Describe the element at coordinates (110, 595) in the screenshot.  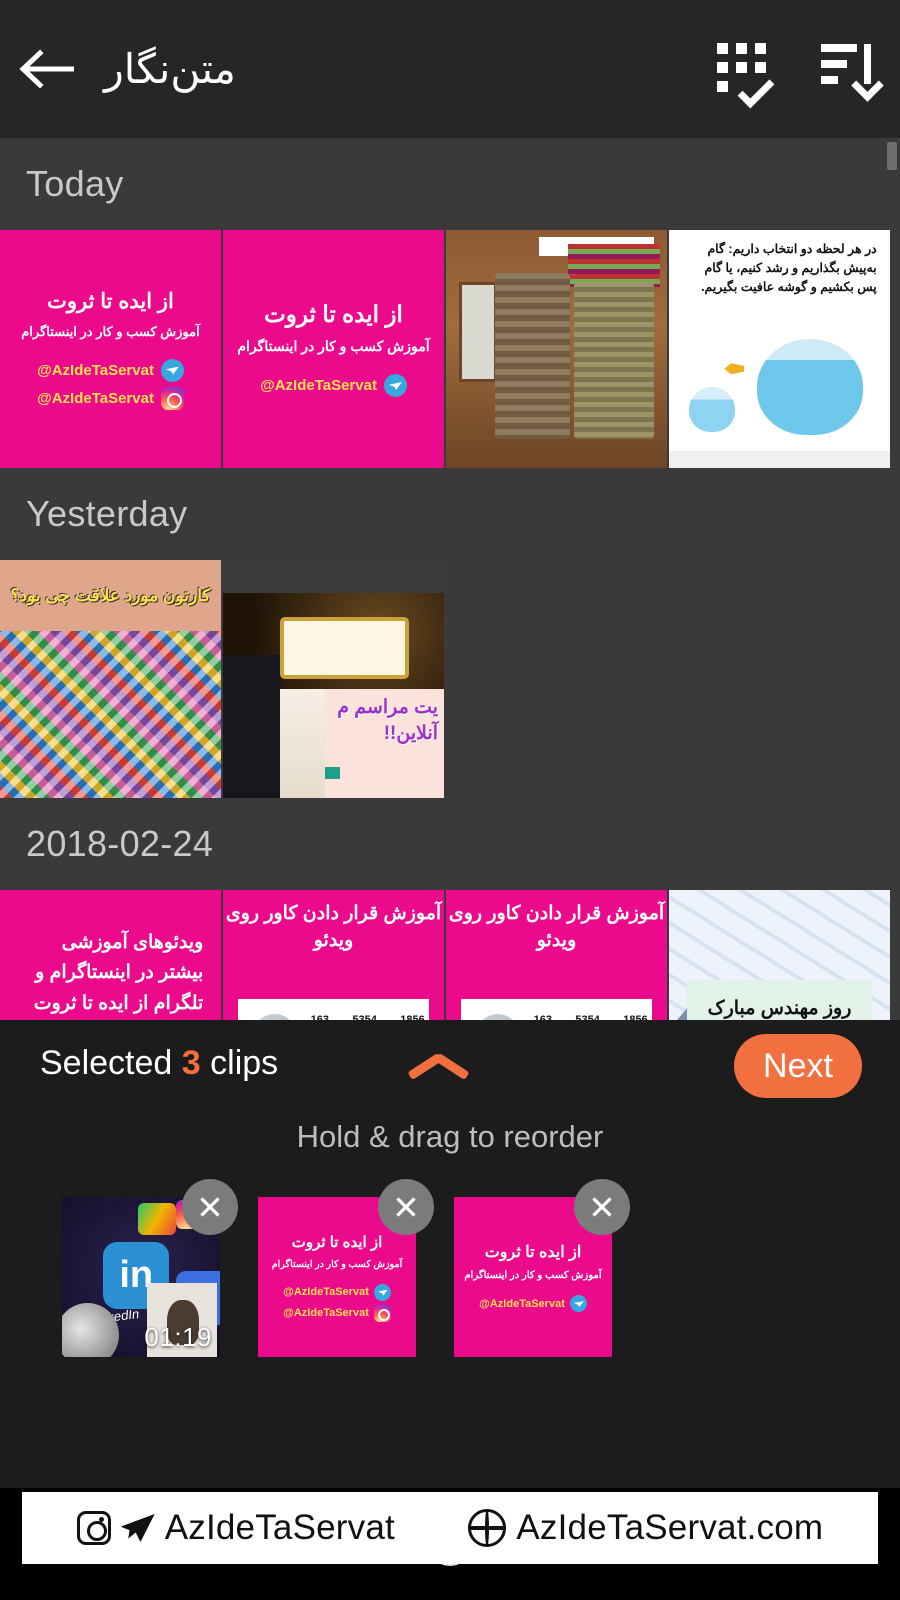
I see `collage-title: کارتون مورد علاقت چی بود؟` at that location.